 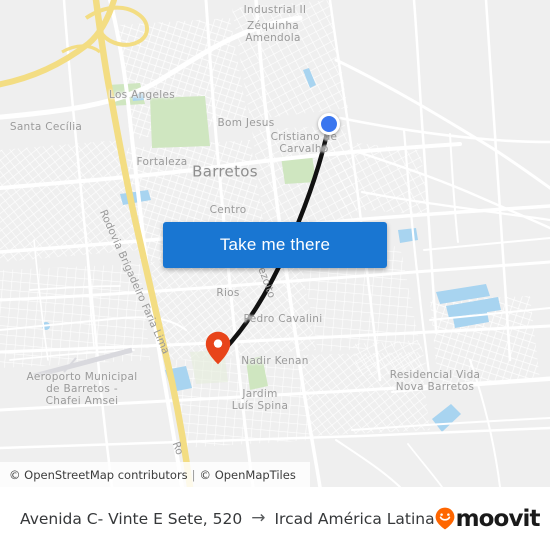 I want to click on moovit-wordmark: moovit, so click(x=498, y=518).